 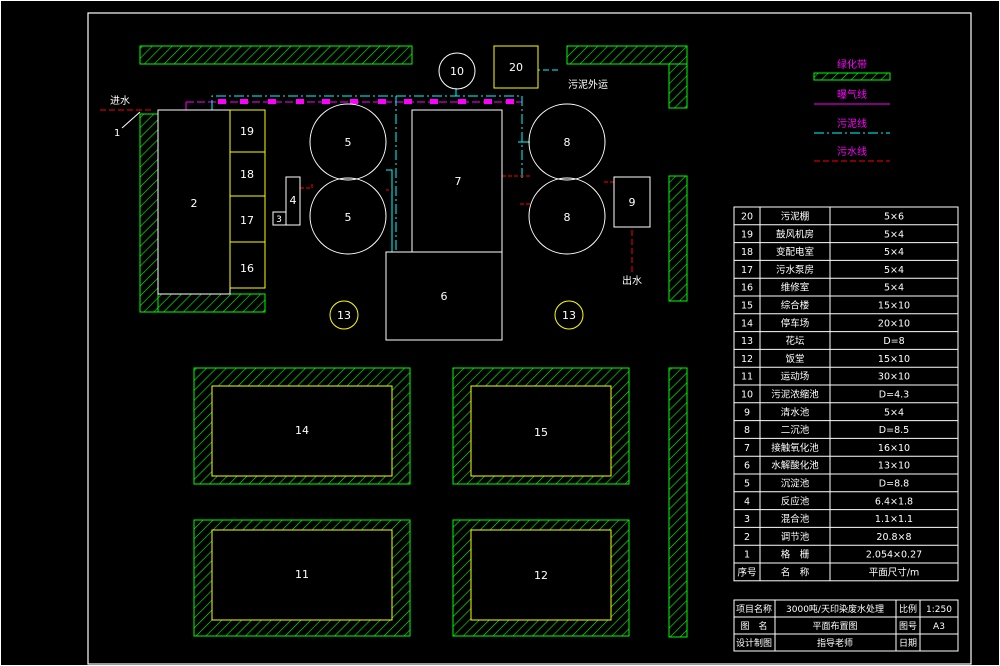 What do you see at coordinates (247, 220) in the screenshot?
I see `label-17: 17` at bounding box center [247, 220].